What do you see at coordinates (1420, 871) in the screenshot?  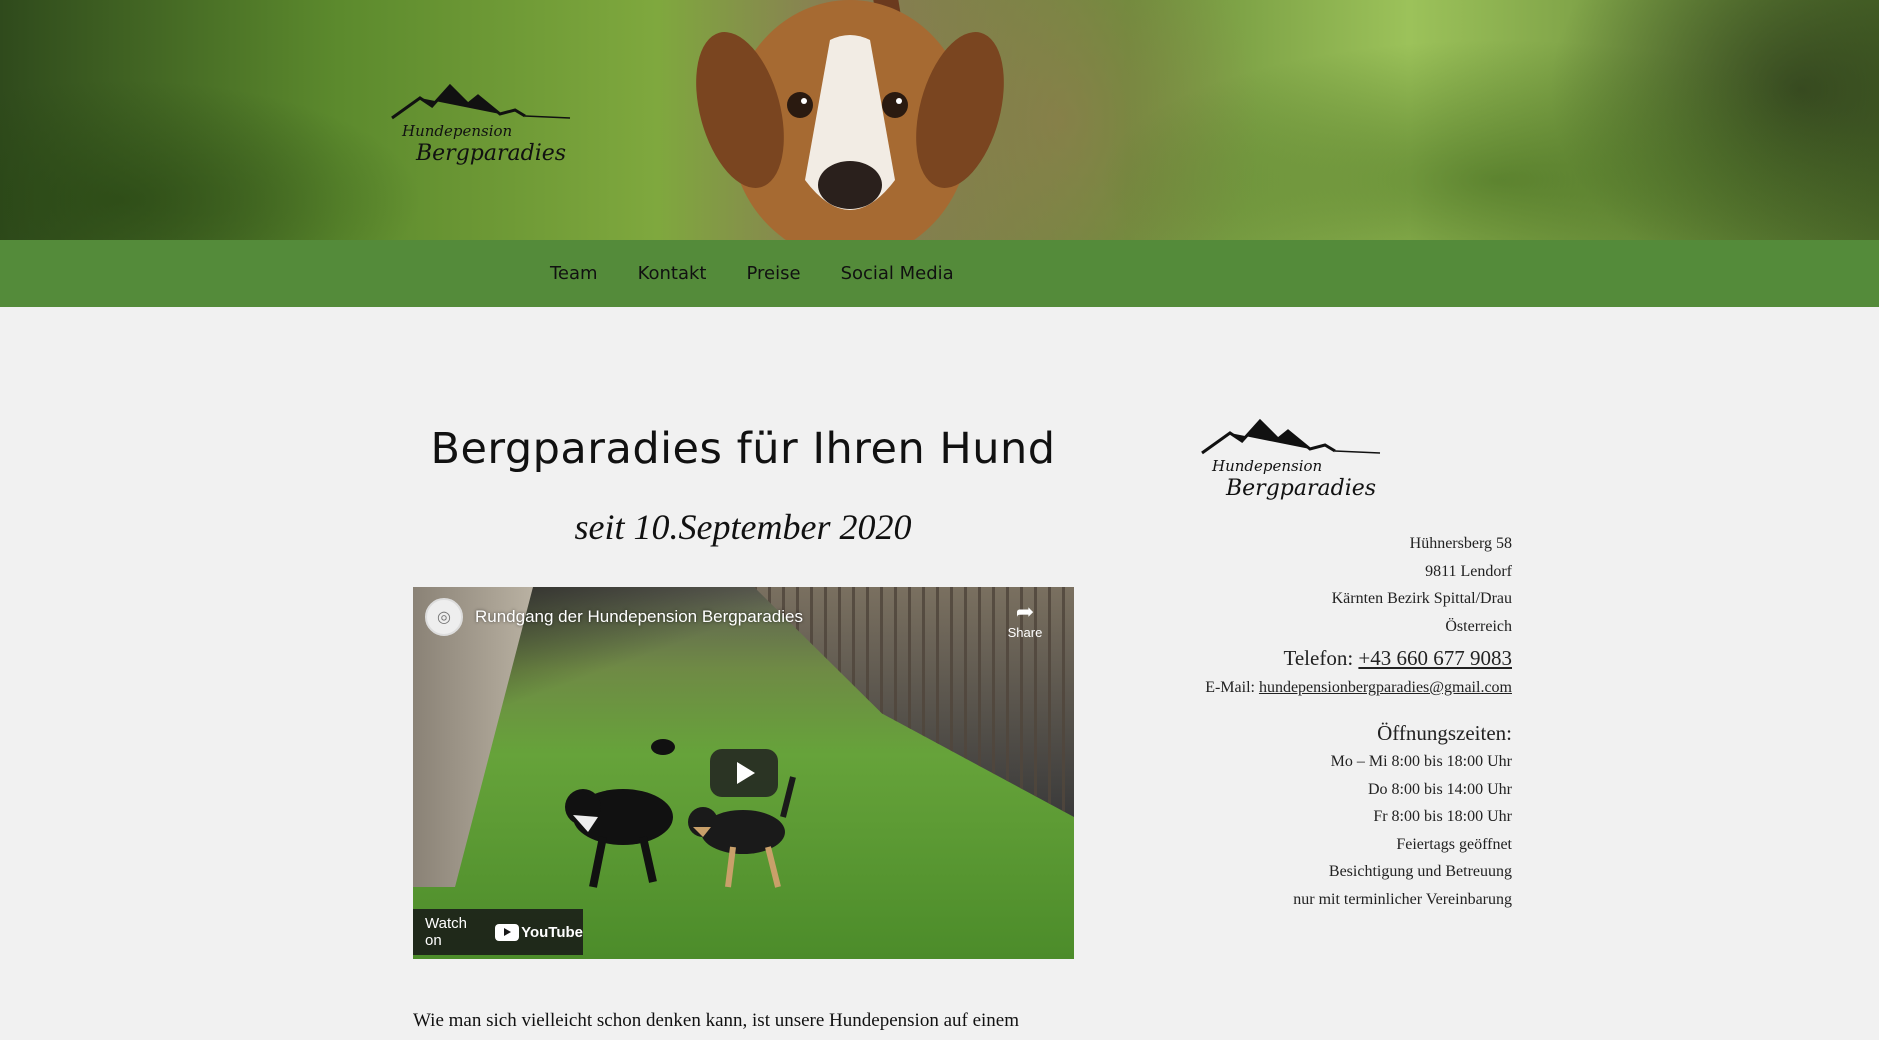 I see `hours-line: Besichtigung und Betreuung` at bounding box center [1420, 871].